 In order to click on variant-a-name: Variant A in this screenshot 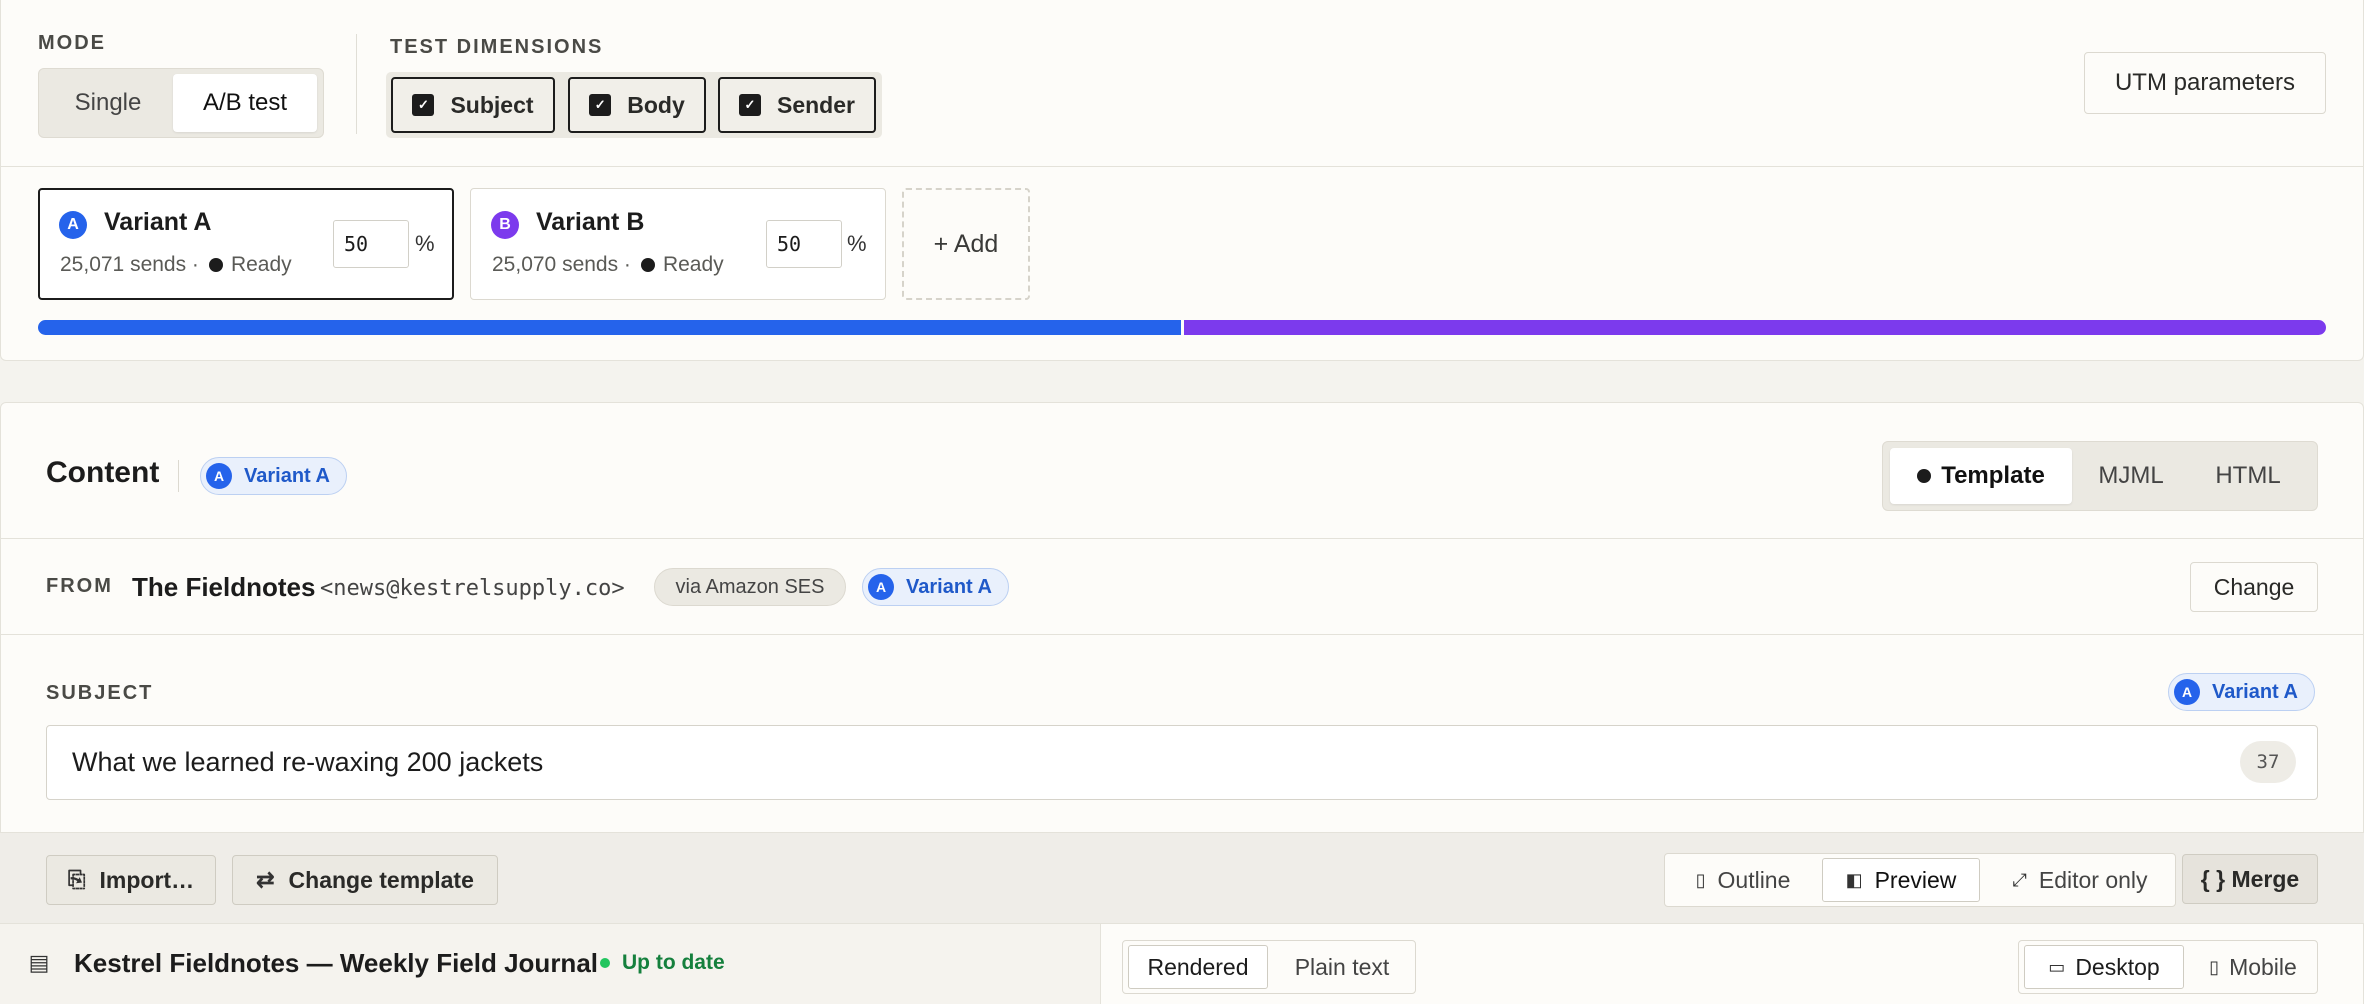, I will do `click(158, 222)`.